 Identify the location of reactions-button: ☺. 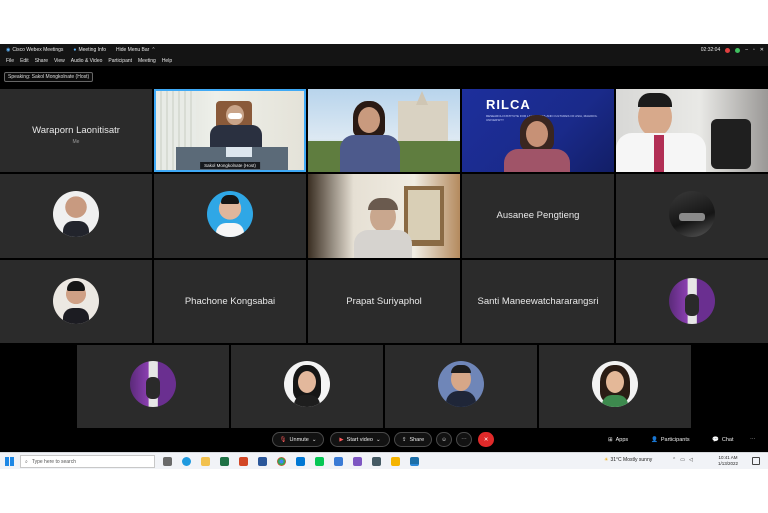
(444, 439).